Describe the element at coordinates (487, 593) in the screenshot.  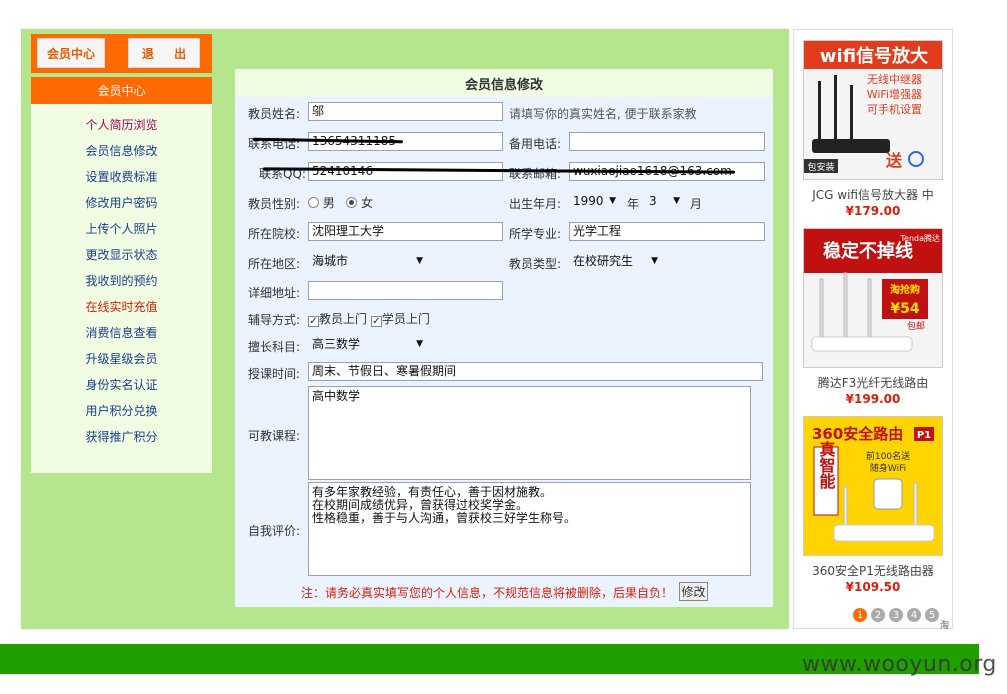
I see `form-note: 注：请务必真实填写您的个人信息，不规范信息将被删除，后果自负！` at that location.